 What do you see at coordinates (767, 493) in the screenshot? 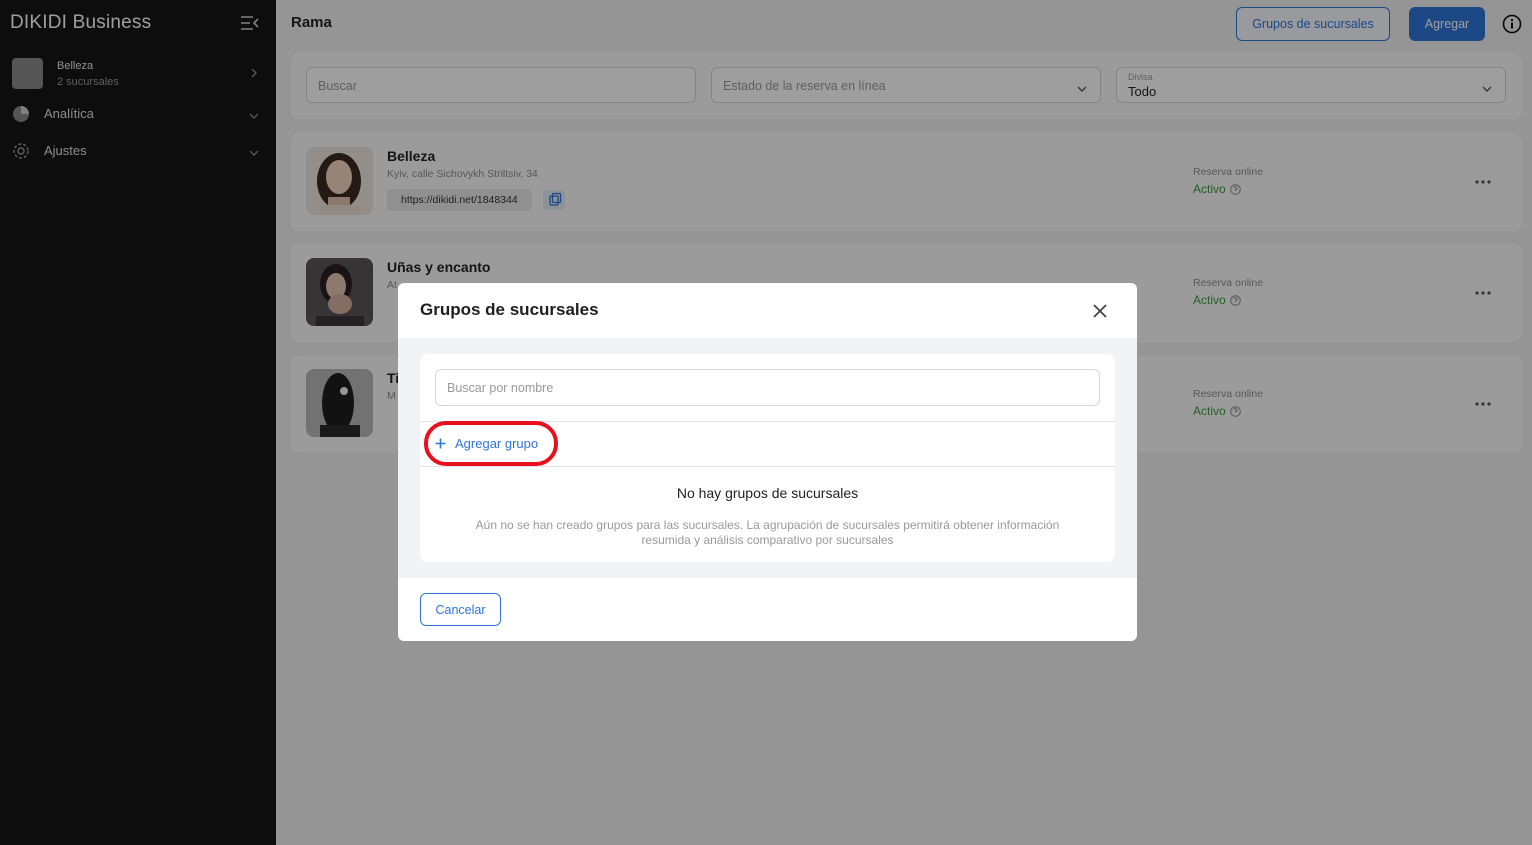
I see `empty-state-title: No hay grupos de sucursales` at bounding box center [767, 493].